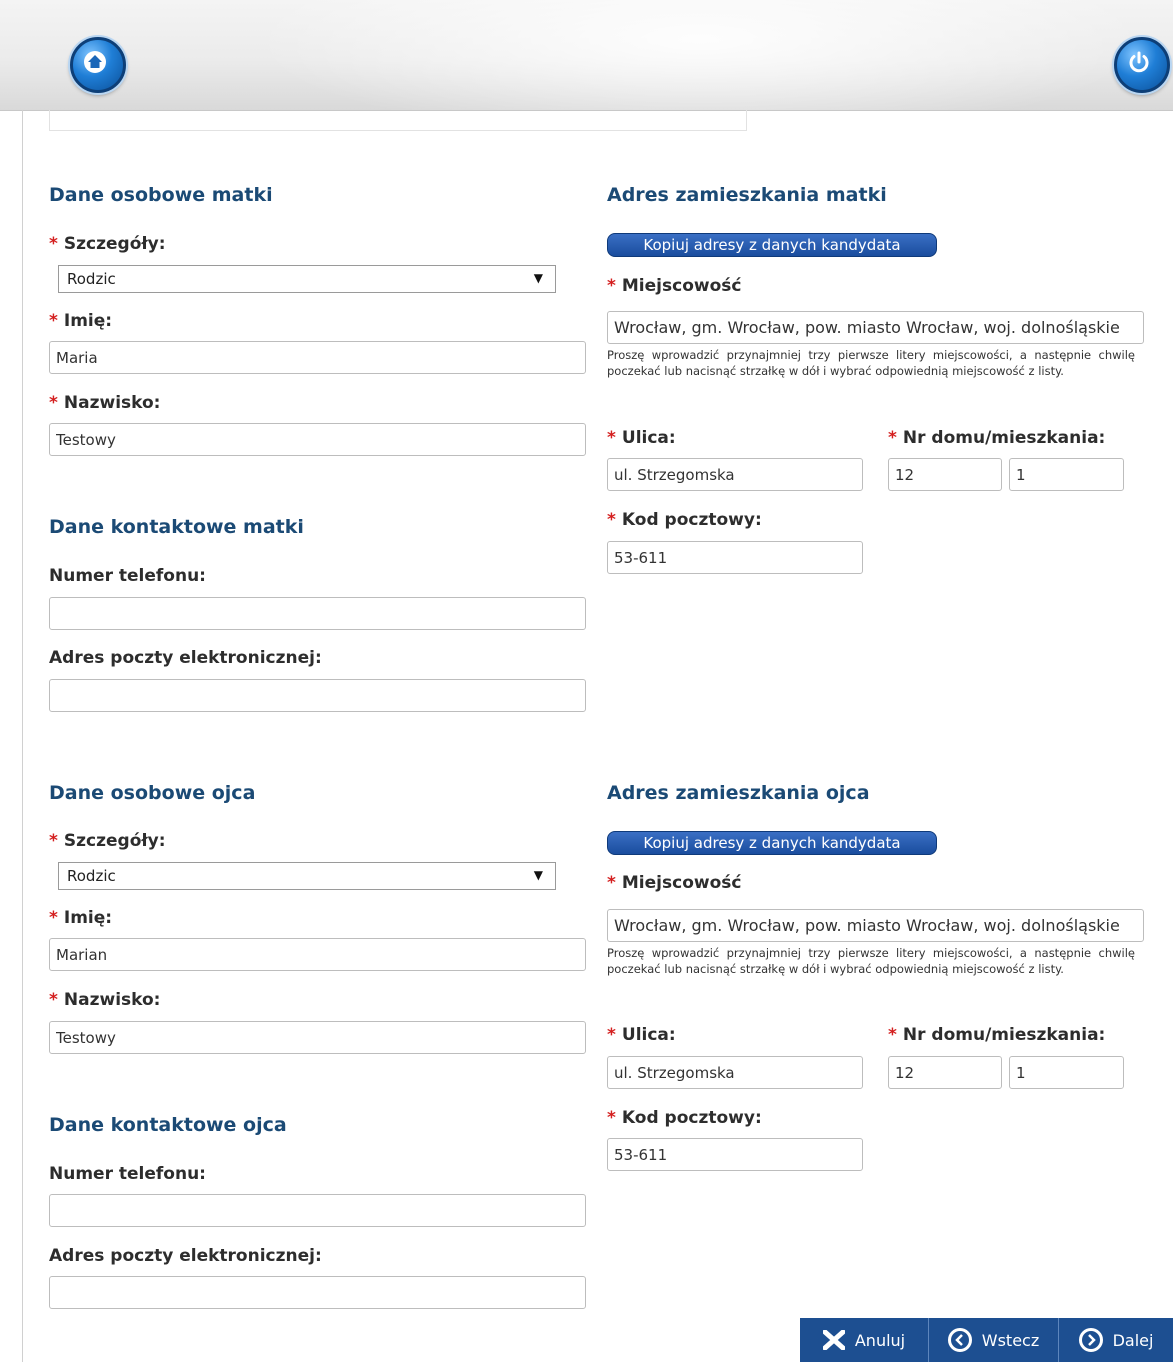 The image size is (1173, 1362). I want to click on mother-first-name-label: * Imię:, so click(81, 321).